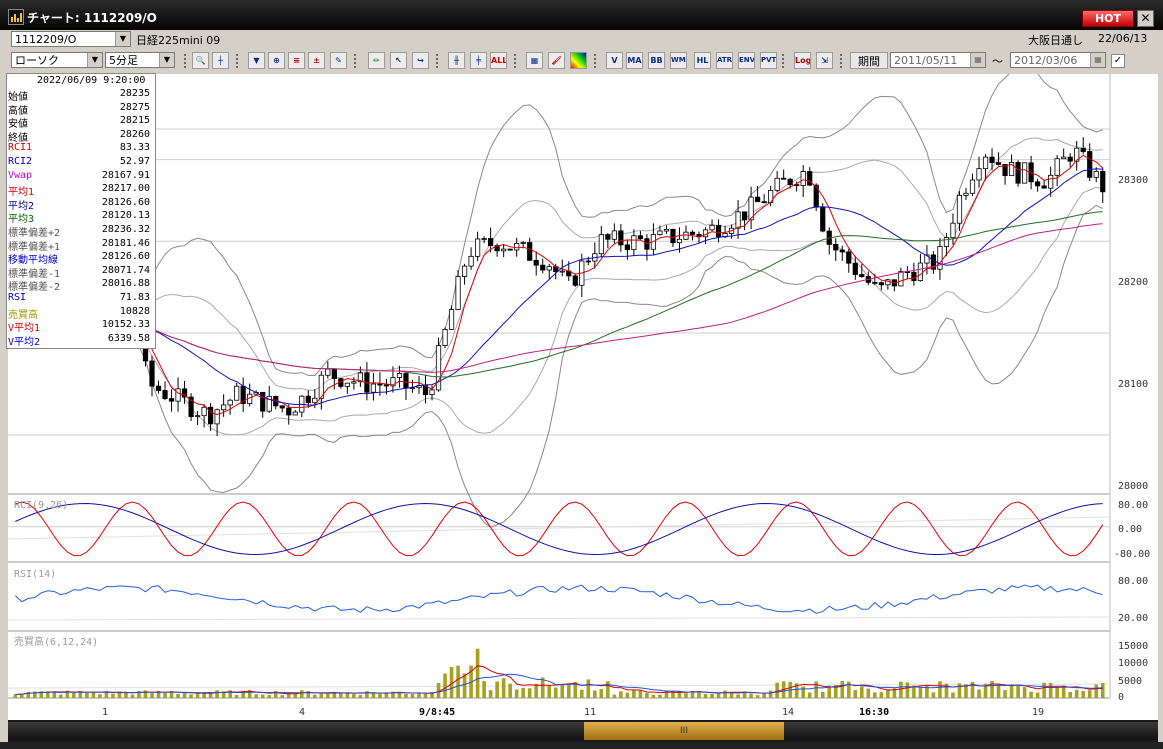  Describe the element at coordinates (534, 60) in the screenshot. I see `grid-icon: ▦` at that location.